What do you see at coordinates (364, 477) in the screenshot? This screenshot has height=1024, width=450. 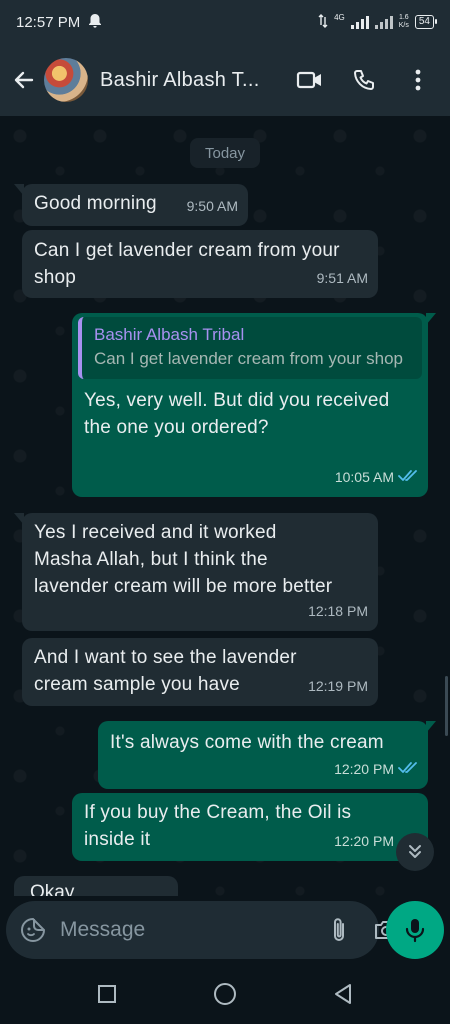 I see `message-time: 10:05 AM` at bounding box center [364, 477].